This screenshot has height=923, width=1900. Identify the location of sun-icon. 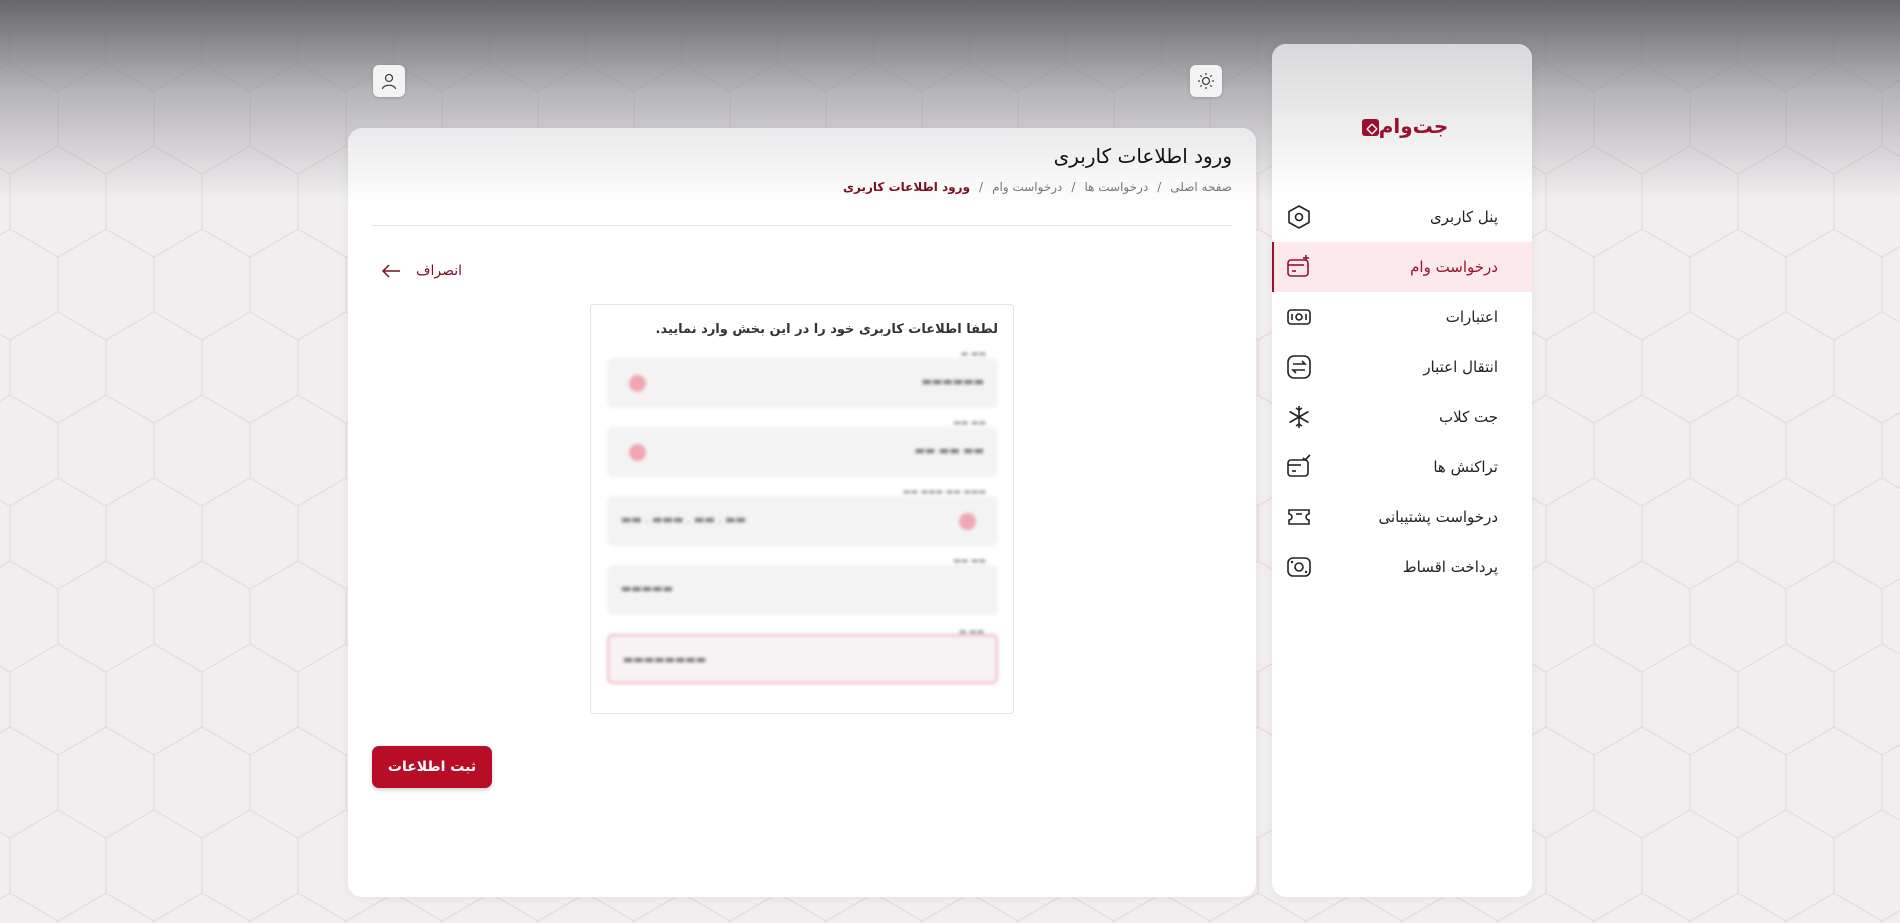
(1206, 81).